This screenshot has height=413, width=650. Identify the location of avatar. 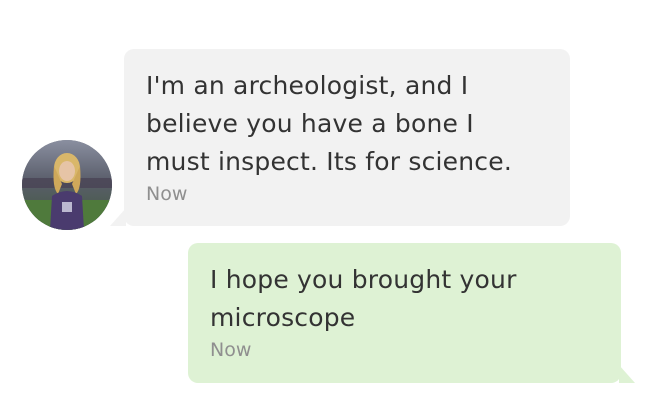
(67, 185).